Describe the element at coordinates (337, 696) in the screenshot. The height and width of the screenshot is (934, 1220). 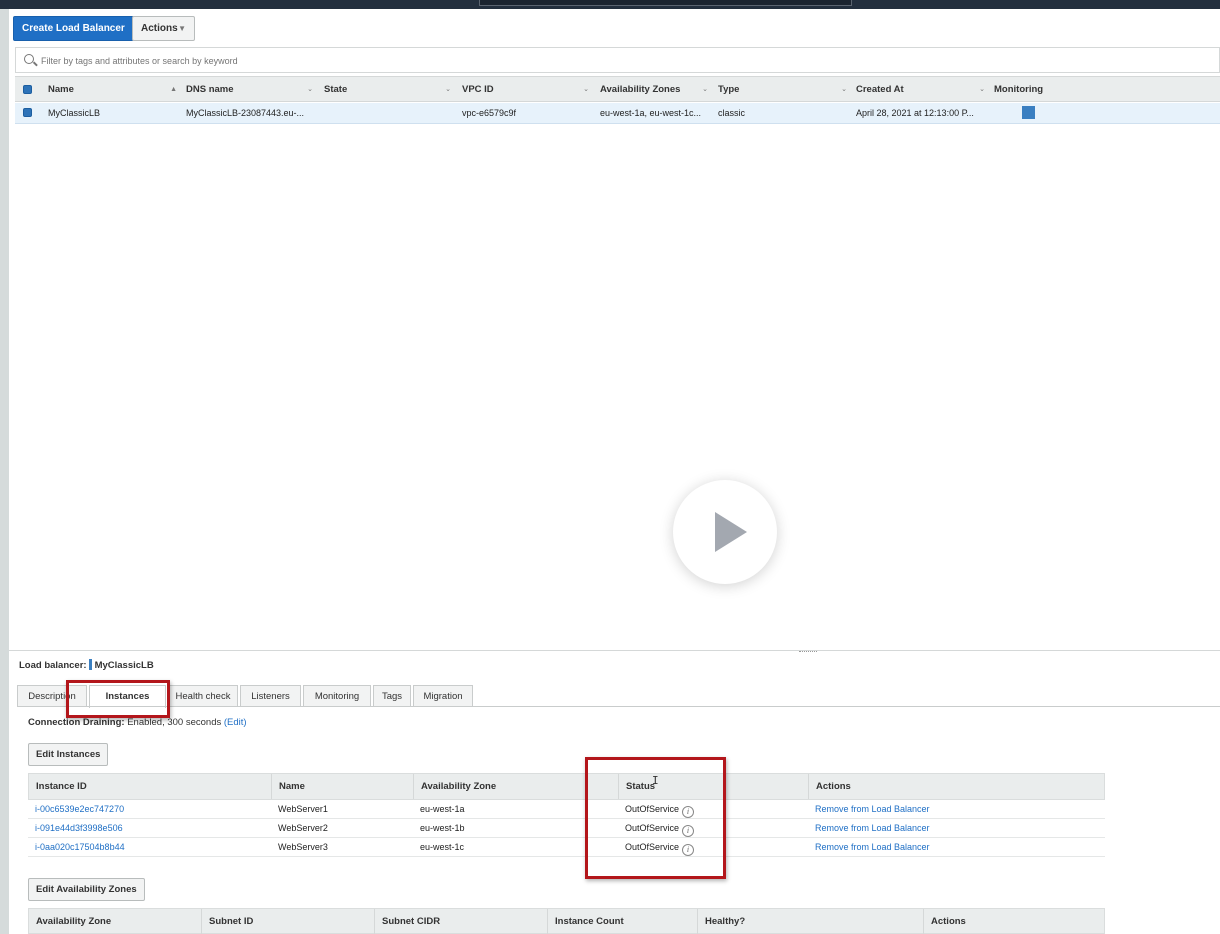
I see `tab-monitoring: Monitoring` at that location.